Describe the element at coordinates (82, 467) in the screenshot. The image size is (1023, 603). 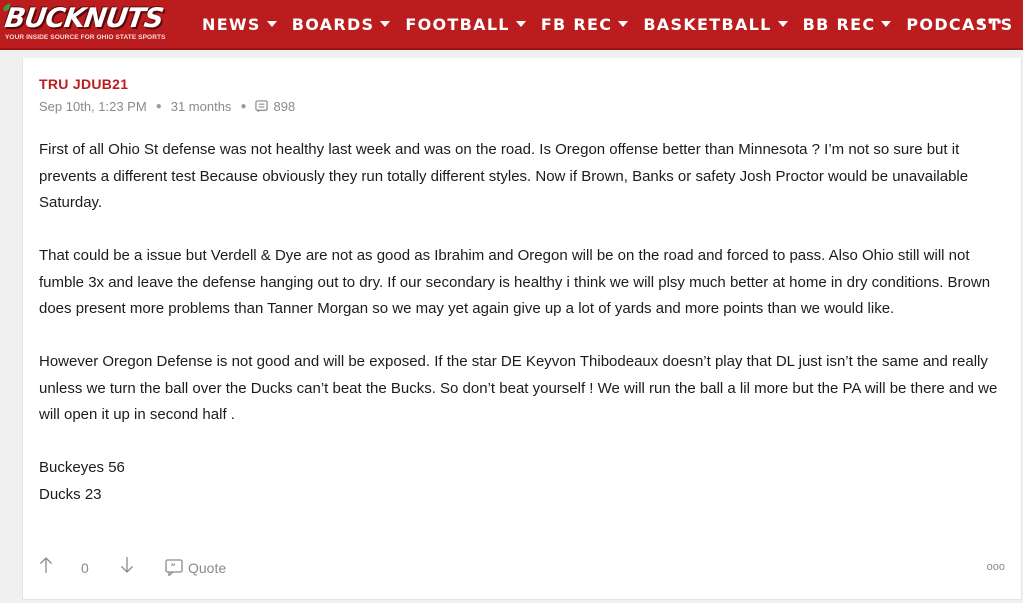
I see `score-line: Buckeyes 56` at that location.